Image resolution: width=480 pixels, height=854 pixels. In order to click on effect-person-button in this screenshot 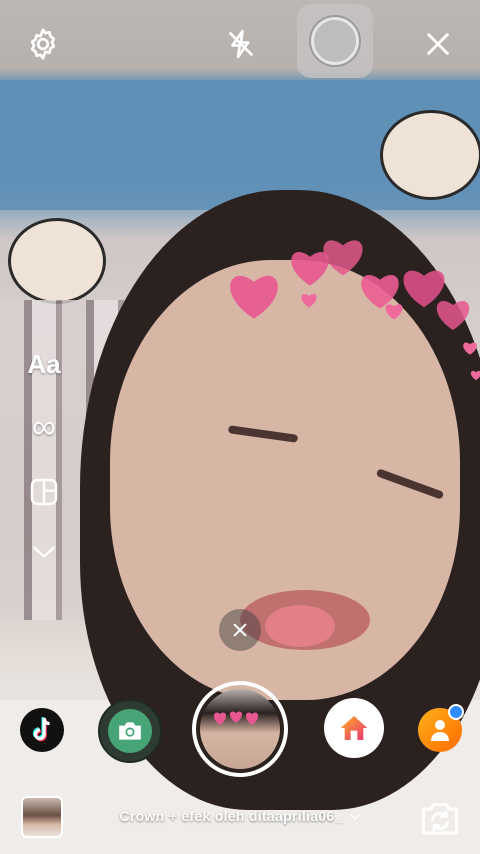, I will do `click(441, 728)`.